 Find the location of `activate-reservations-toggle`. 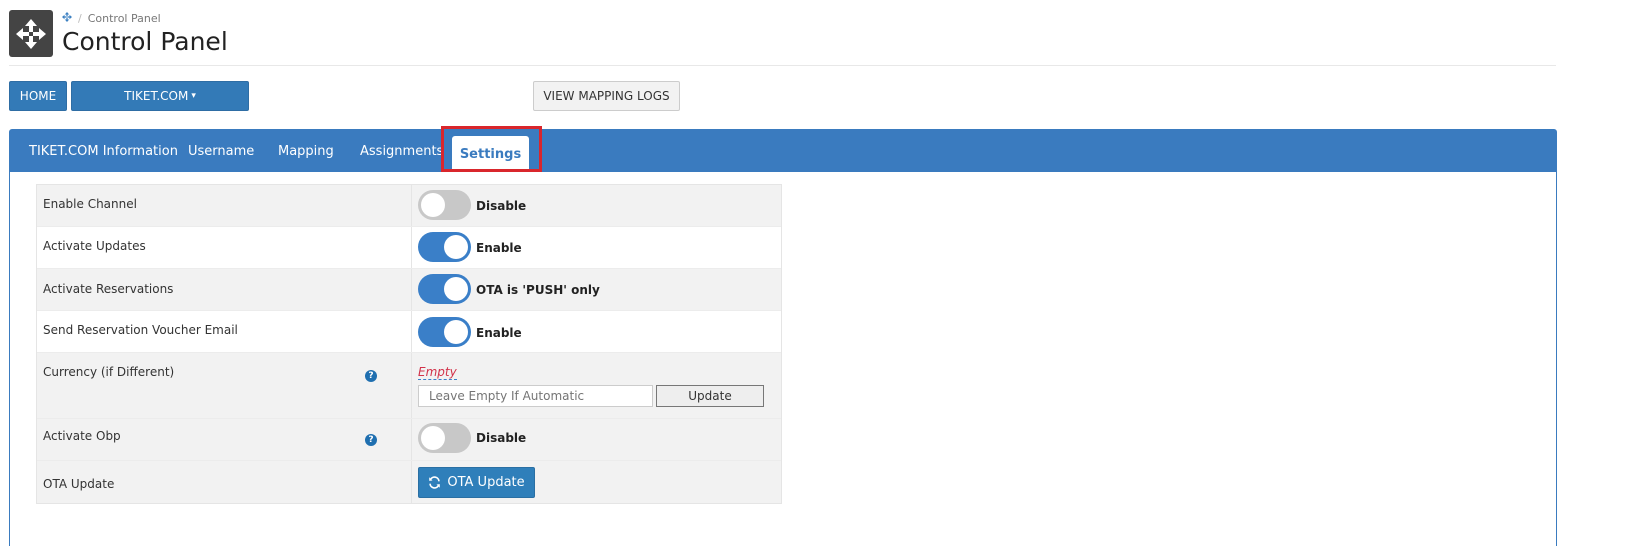

activate-reservations-toggle is located at coordinates (444, 289).